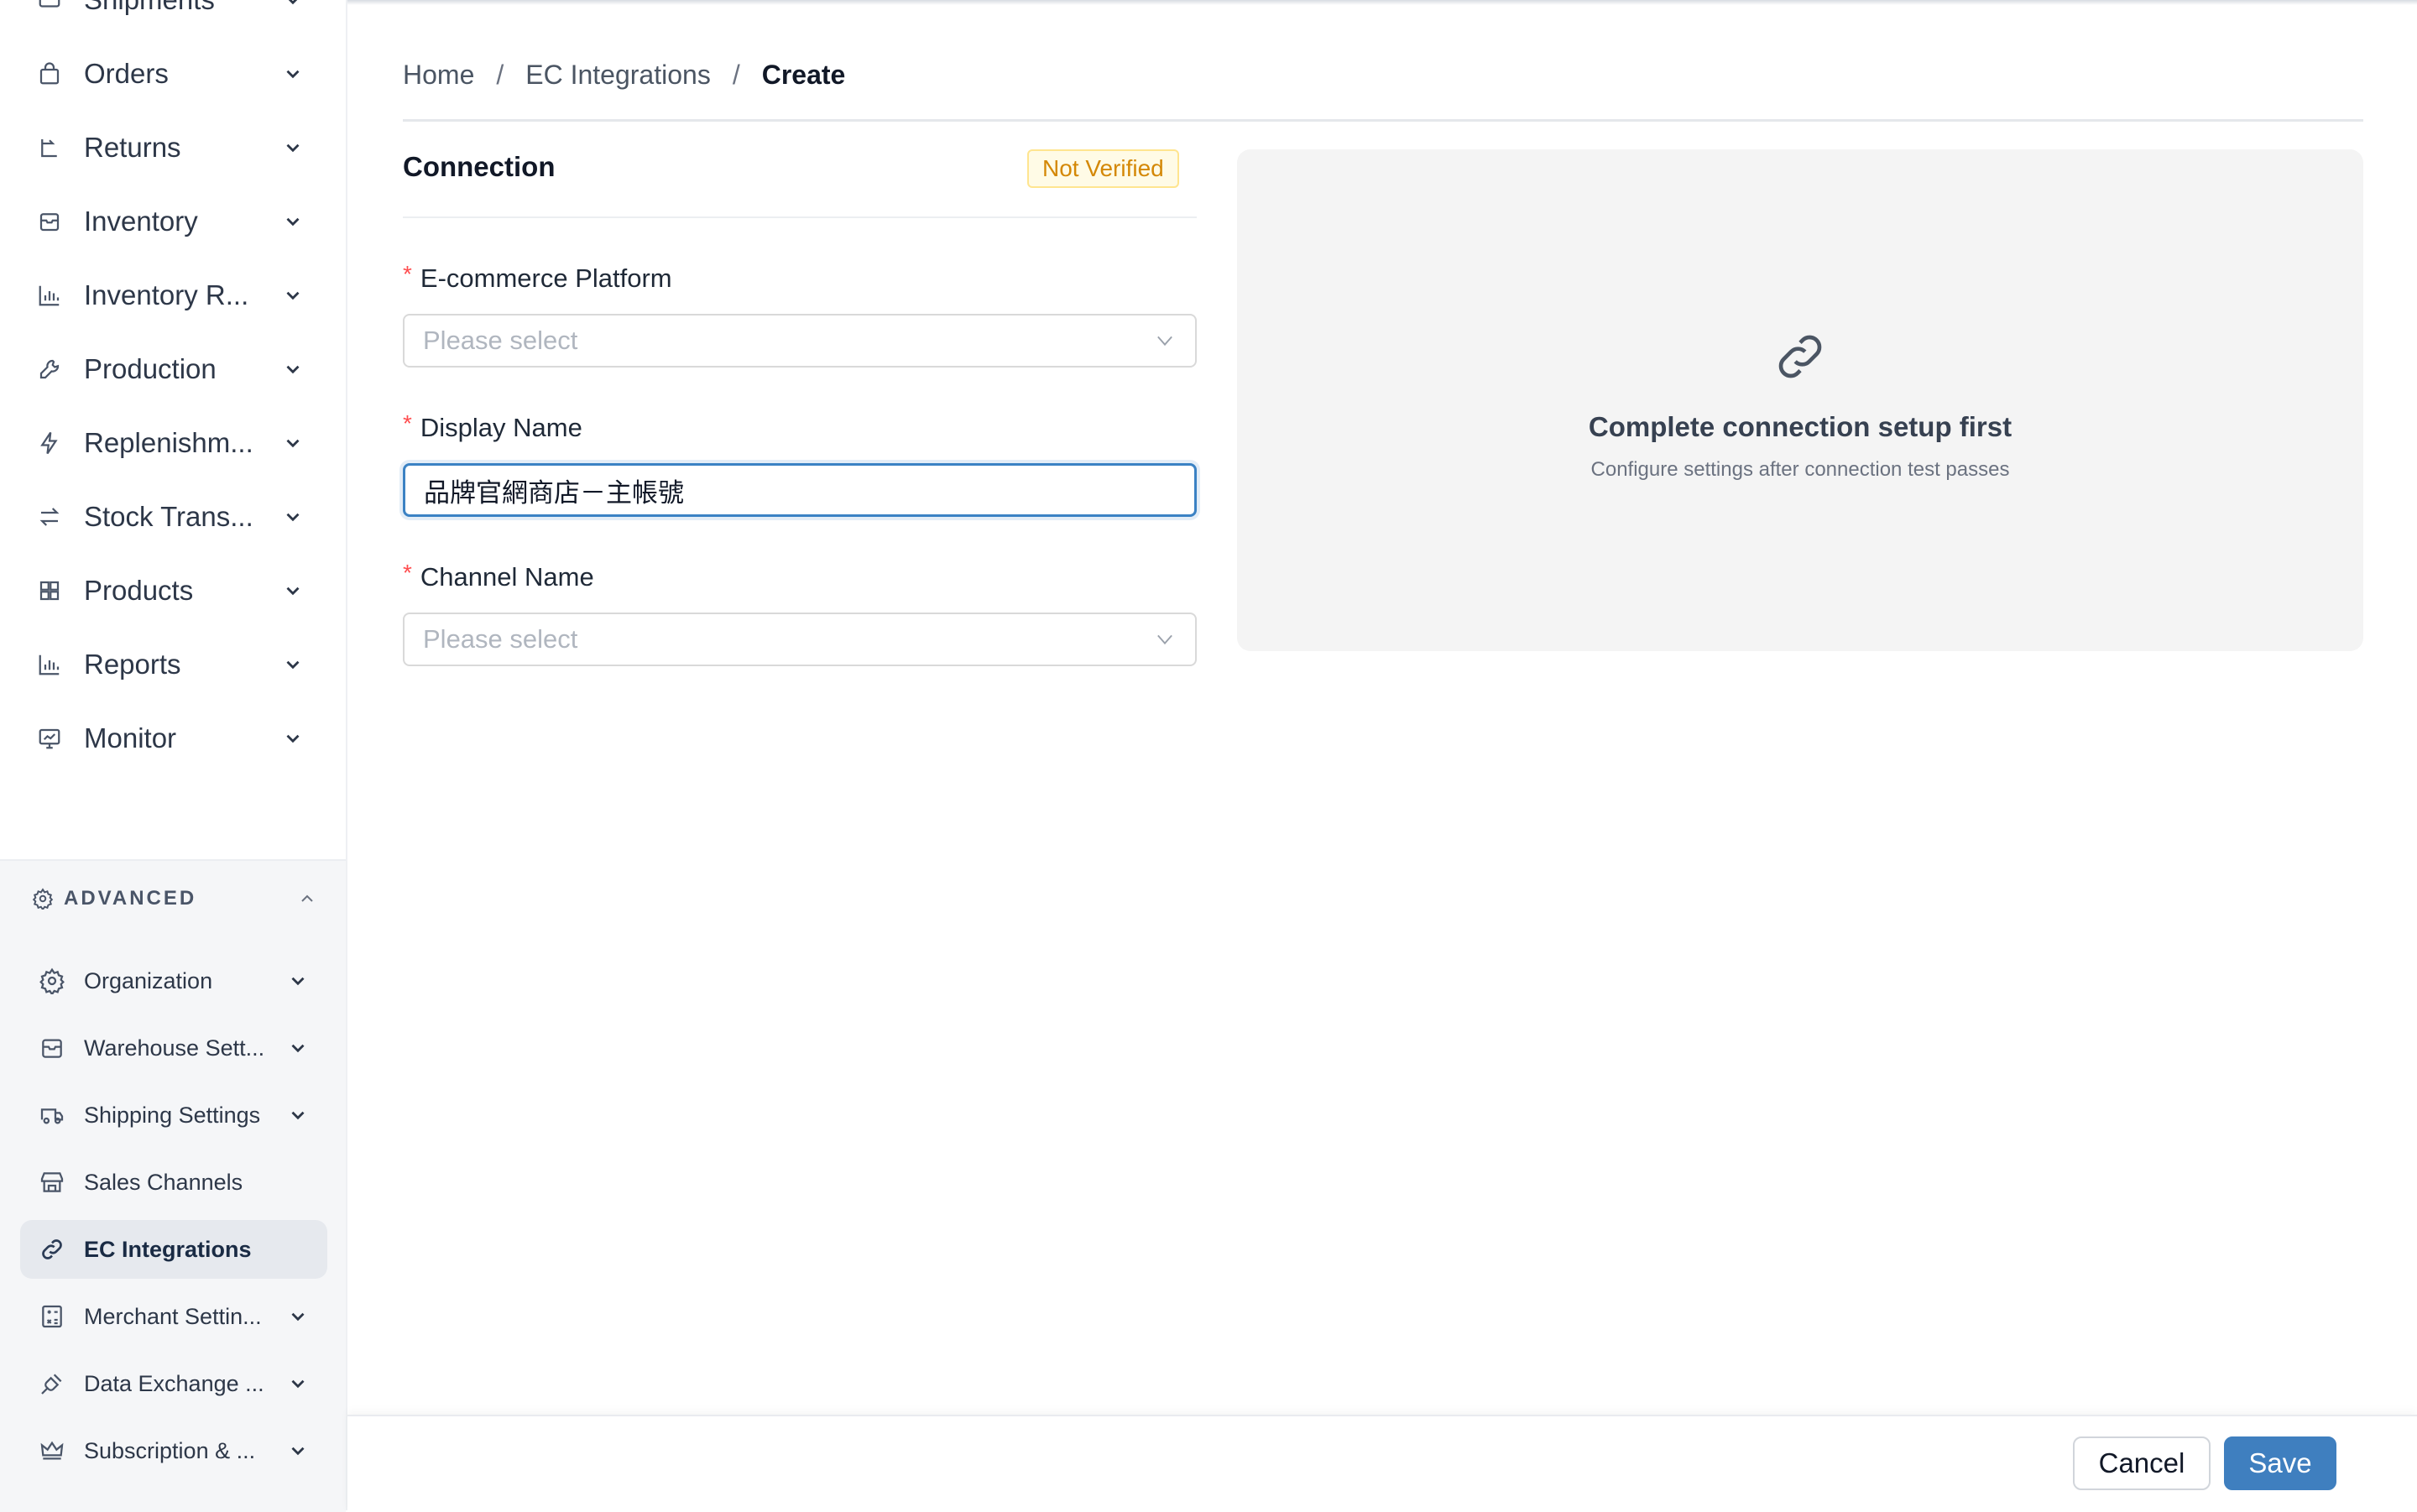  Describe the element at coordinates (800, 639) in the screenshot. I see `channel-name-select: Please select` at that location.